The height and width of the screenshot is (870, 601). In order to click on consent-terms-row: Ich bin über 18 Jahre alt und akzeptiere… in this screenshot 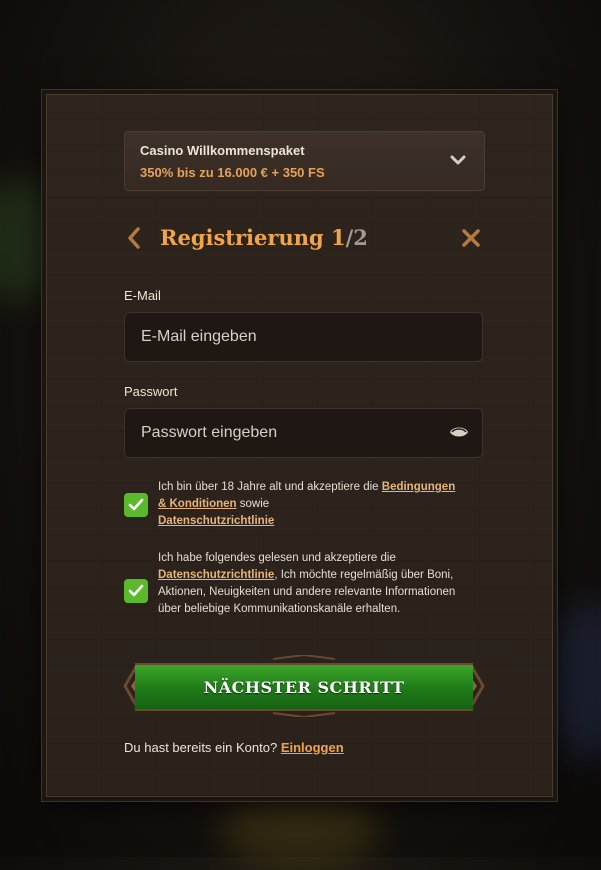, I will do `click(303, 505)`.